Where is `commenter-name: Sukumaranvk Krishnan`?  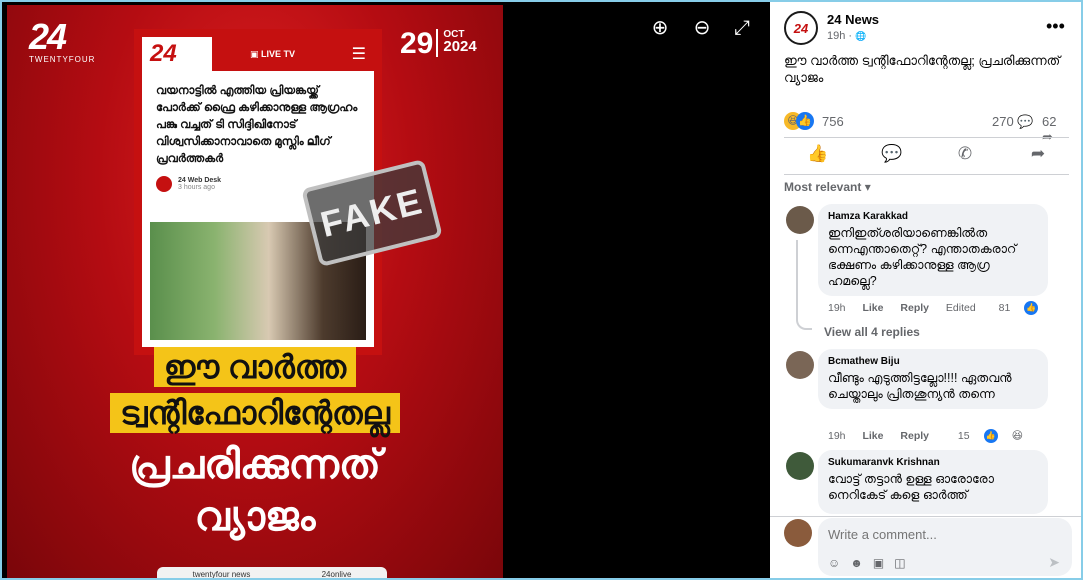 commenter-name: Sukumaranvk Krishnan is located at coordinates (933, 462).